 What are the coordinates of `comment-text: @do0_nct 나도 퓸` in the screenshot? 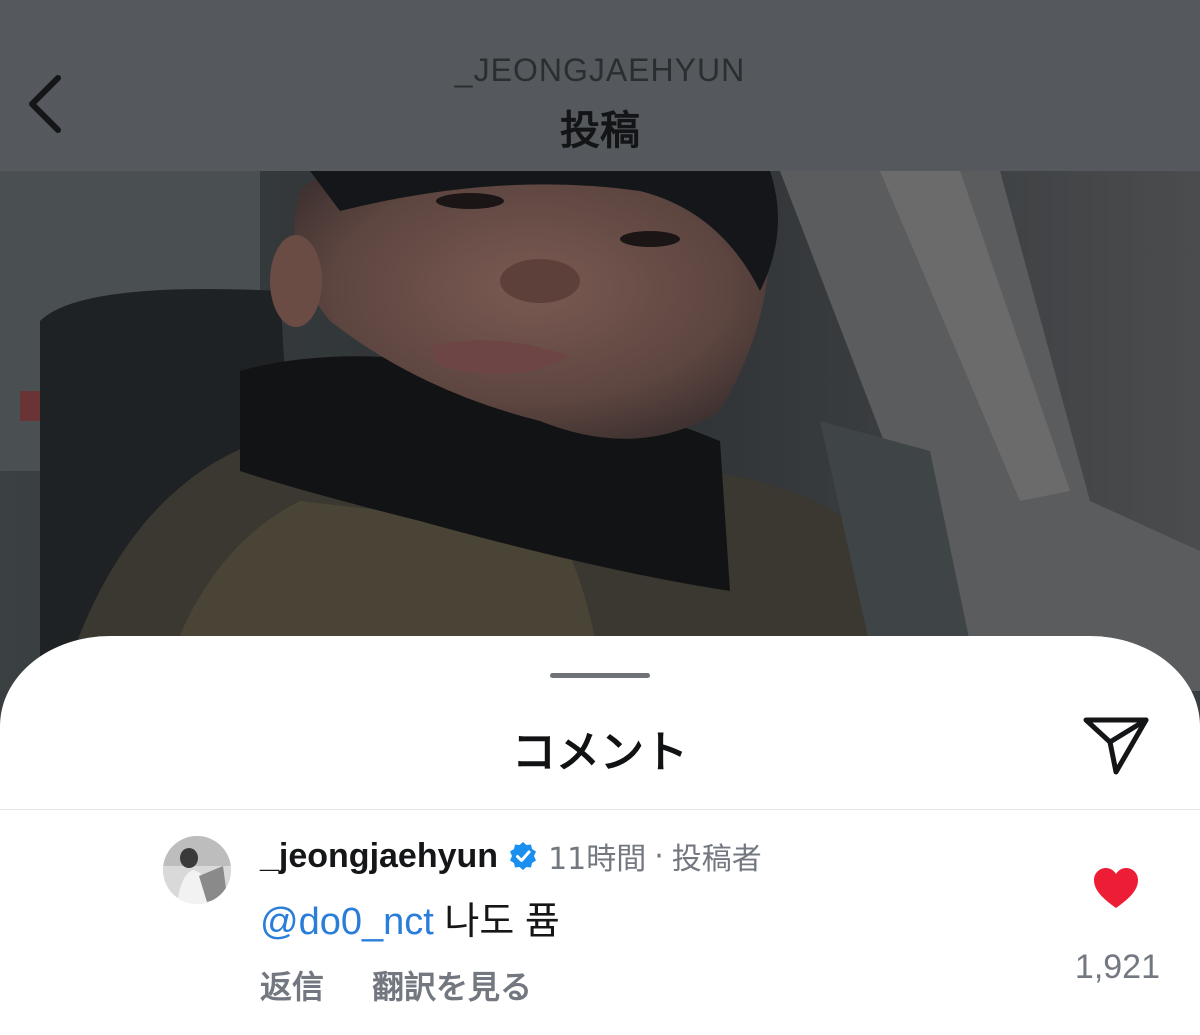 It's located at (410, 917).